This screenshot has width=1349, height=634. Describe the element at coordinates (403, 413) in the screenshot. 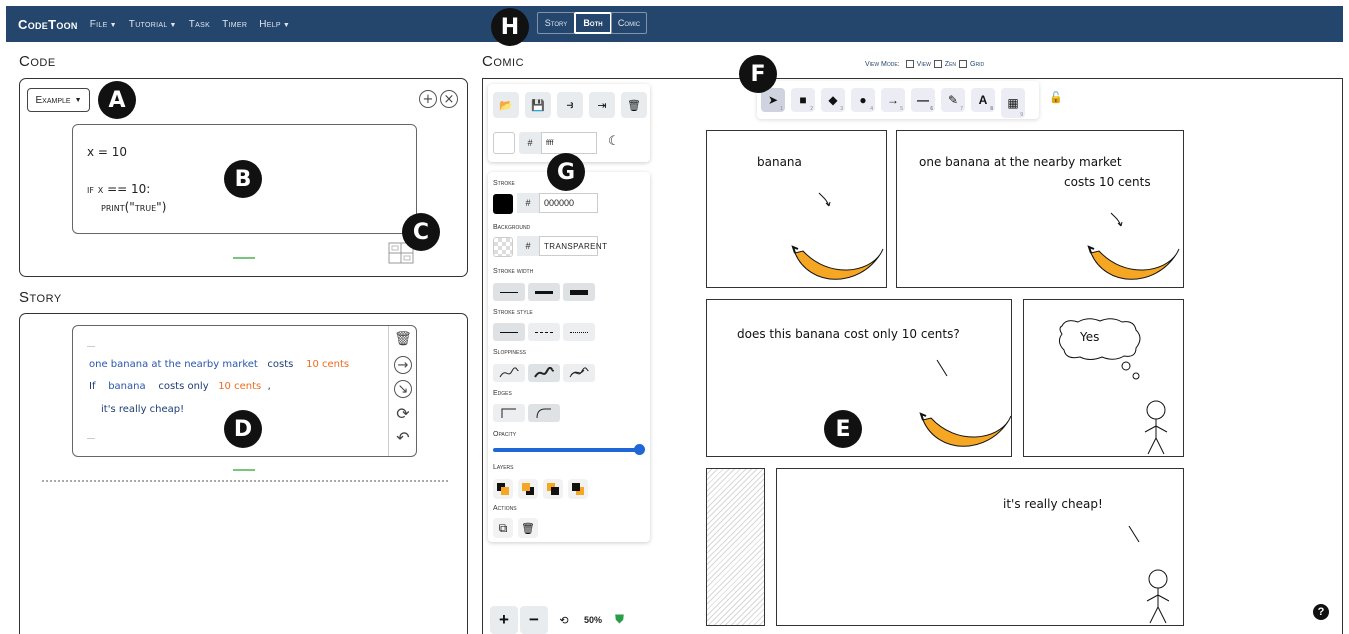

I see `refresh-icon: ⟳` at that location.